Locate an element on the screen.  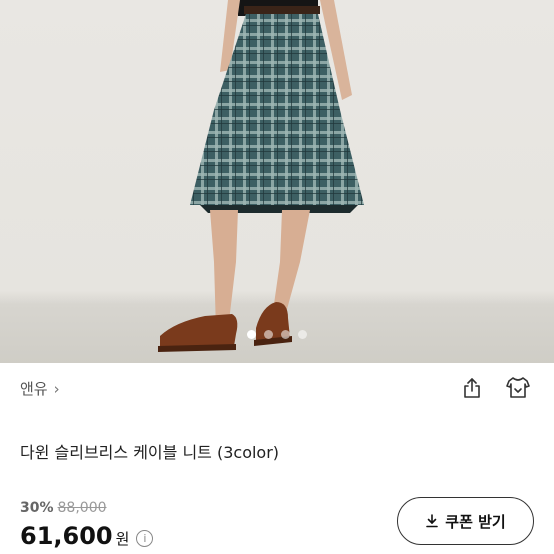
sale-price-row: 61,600 원 i is located at coordinates (87, 536).